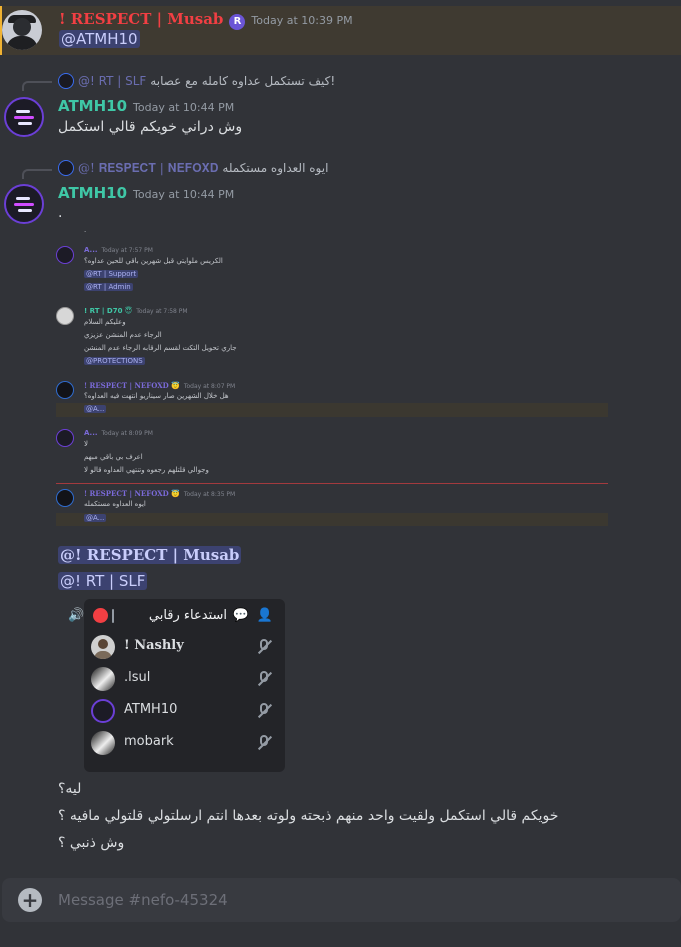 The image size is (681, 947). Describe the element at coordinates (265, 616) in the screenshot. I see `add-user-icon: 👤` at that location.